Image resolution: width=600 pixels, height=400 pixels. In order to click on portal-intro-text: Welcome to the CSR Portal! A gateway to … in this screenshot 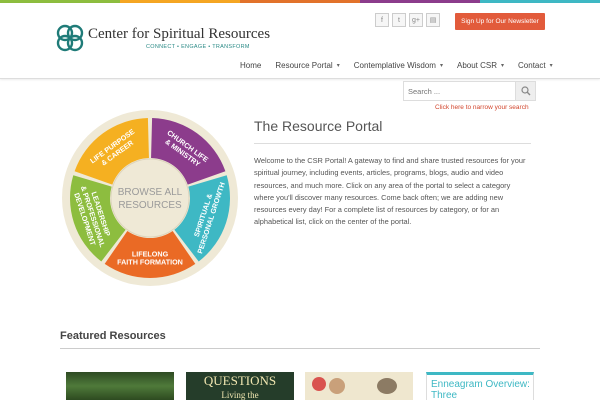, I will do `click(390, 191)`.